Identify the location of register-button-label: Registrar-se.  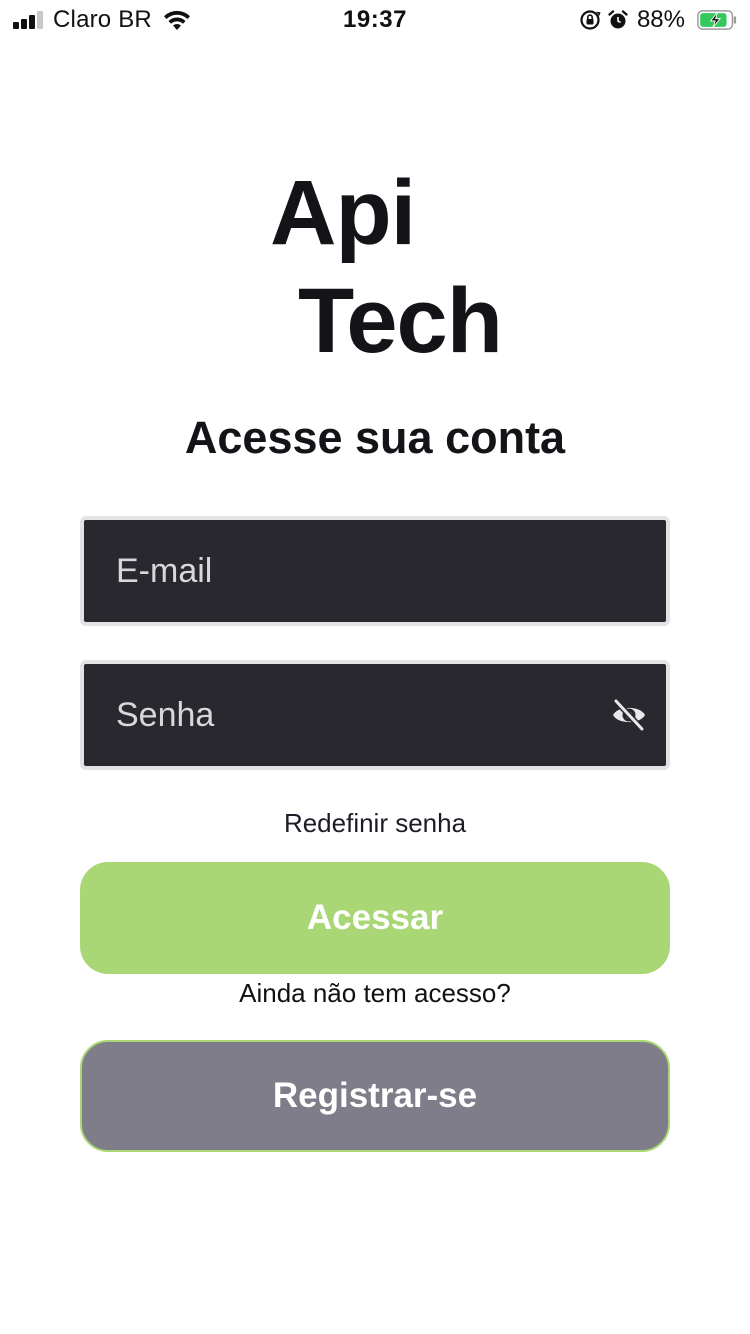
(375, 1095).